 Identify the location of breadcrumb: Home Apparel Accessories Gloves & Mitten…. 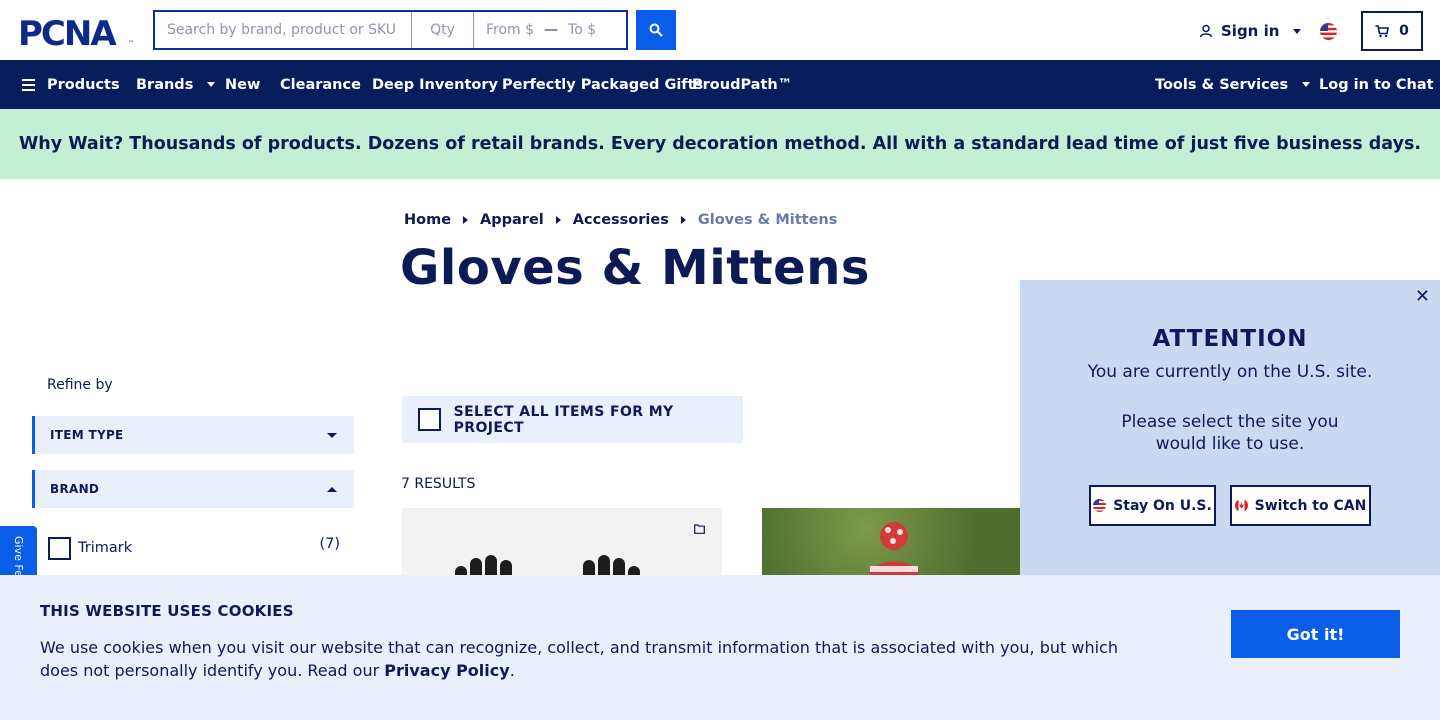
(620, 220).